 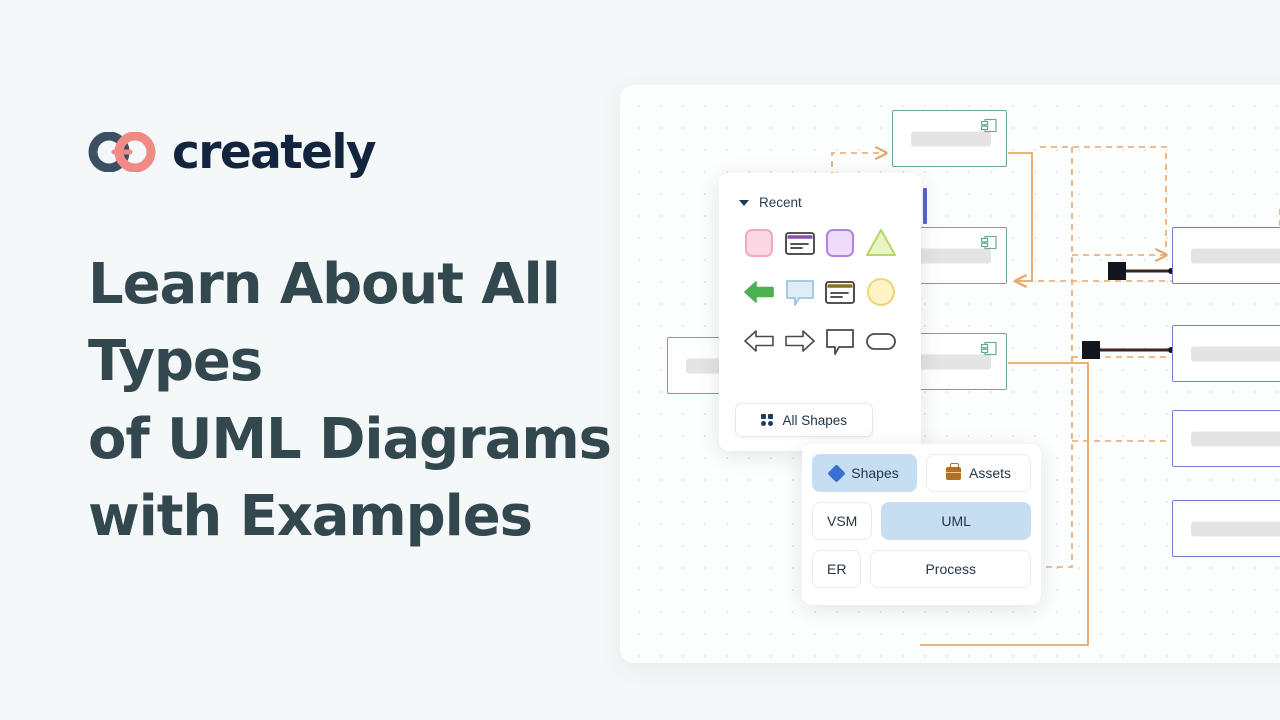 I want to click on chevron-down-icon, so click(x=744, y=202).